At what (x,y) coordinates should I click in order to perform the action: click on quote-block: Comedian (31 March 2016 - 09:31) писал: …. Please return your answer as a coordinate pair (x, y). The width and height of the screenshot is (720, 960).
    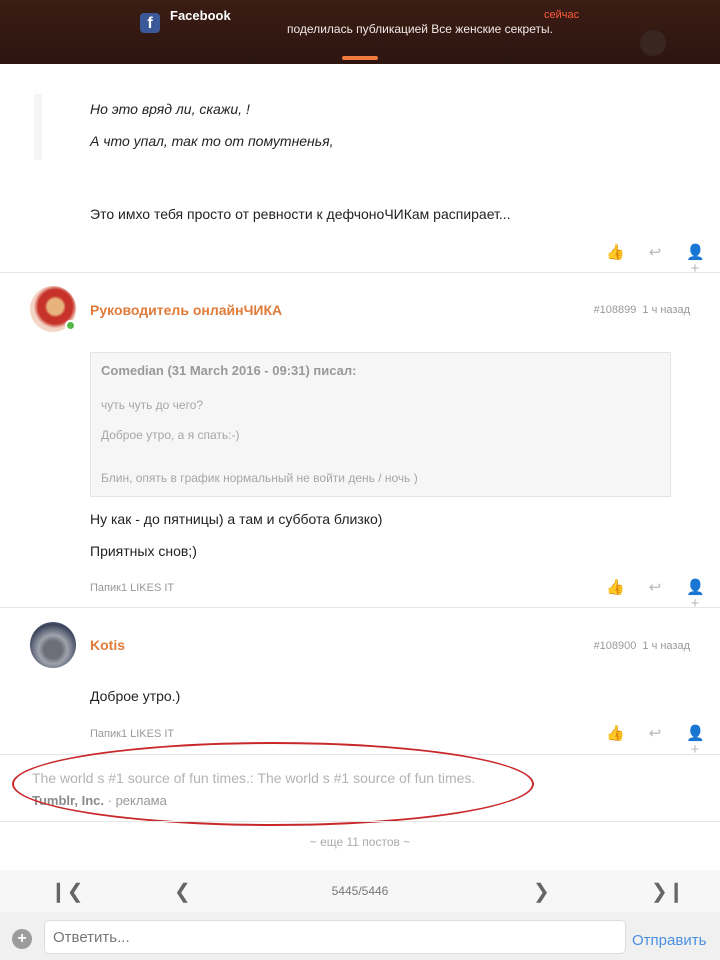
    Looking at the image, I should click on (380, 424).